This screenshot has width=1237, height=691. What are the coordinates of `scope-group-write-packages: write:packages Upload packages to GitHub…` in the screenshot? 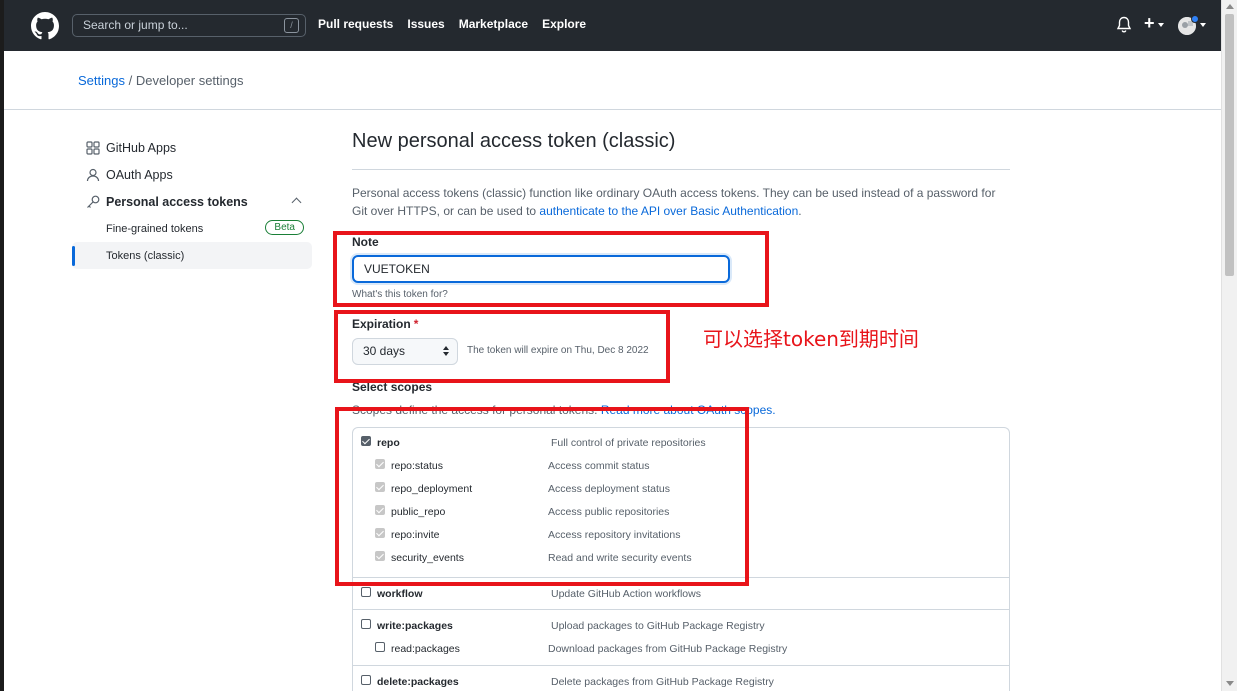 It's located at (681, 638).